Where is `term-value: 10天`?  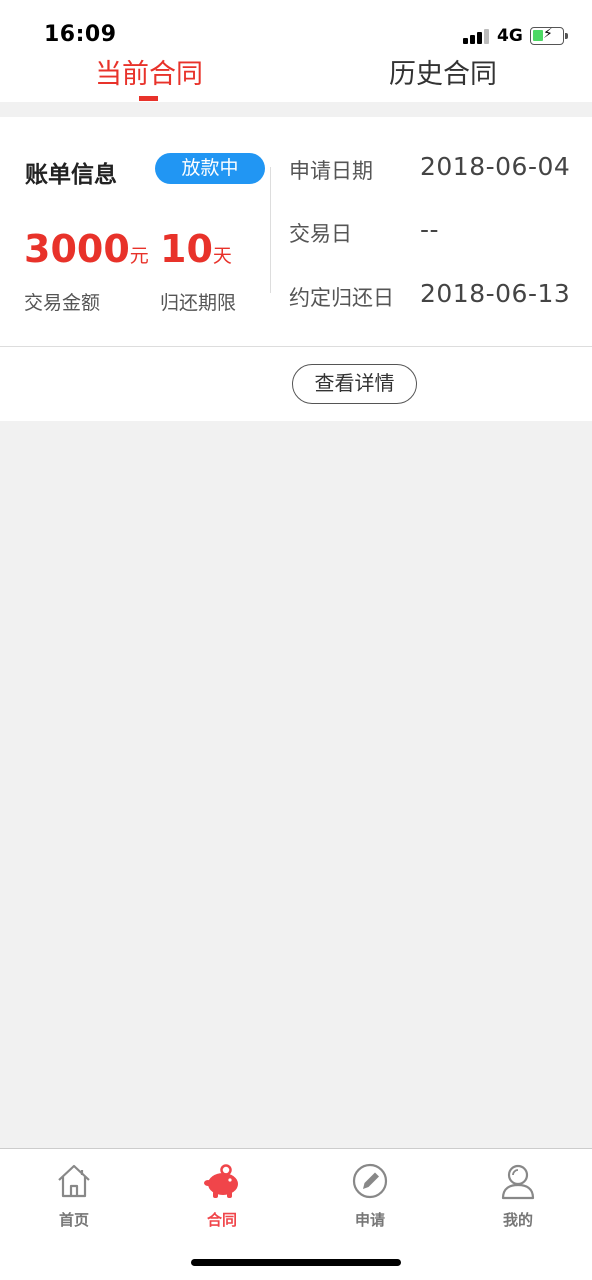 term-value: 10天 is located at coordinates (196, 249).